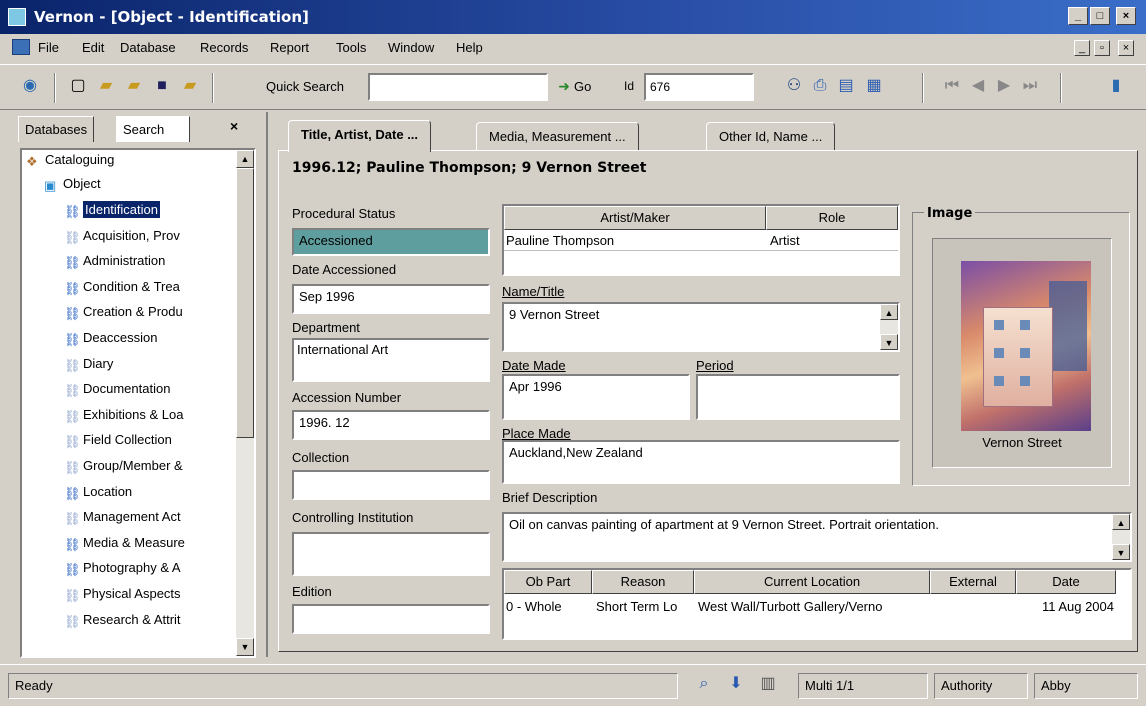 The width and height of the screenshot is (1146, 706). What do you see at coordinates (952, 87) in the screenshot?
I see `first-record-icon: ⏮` at bounding box center [952, 87].